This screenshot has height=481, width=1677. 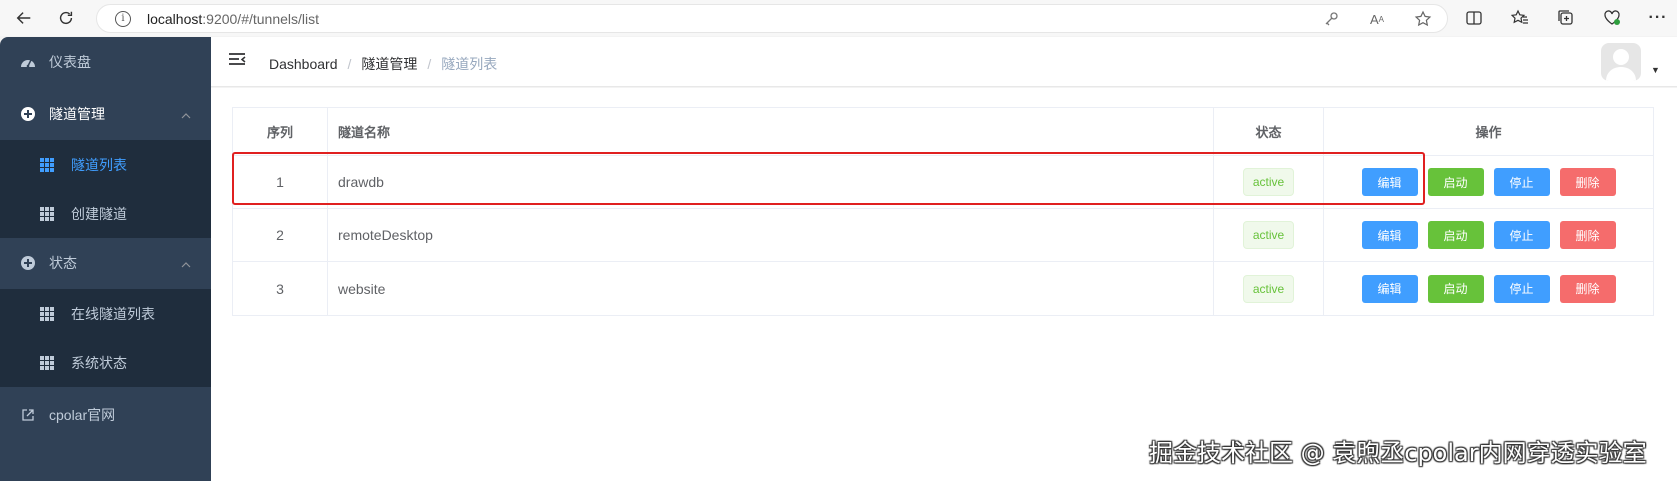 What do you see at coordinates (1621, 62) in the screenshot?
I see `avatar` at bounding box center [1621, 62].